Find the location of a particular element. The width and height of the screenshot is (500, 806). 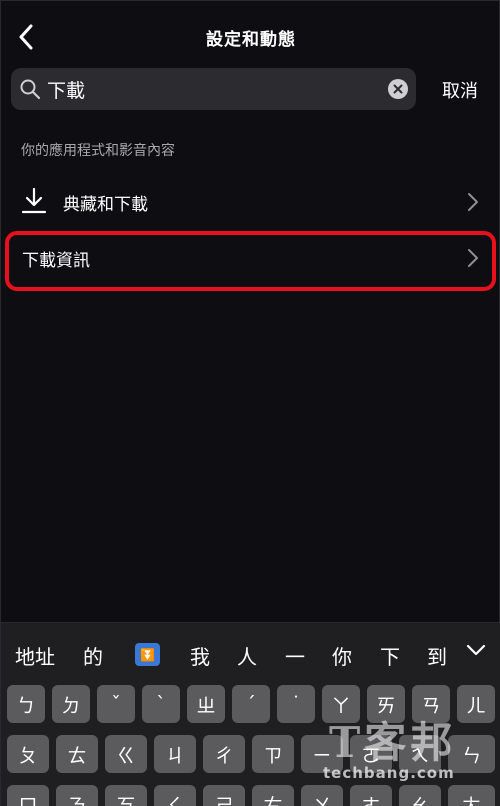

key: ㄋ is located at coordinates (77, 795).